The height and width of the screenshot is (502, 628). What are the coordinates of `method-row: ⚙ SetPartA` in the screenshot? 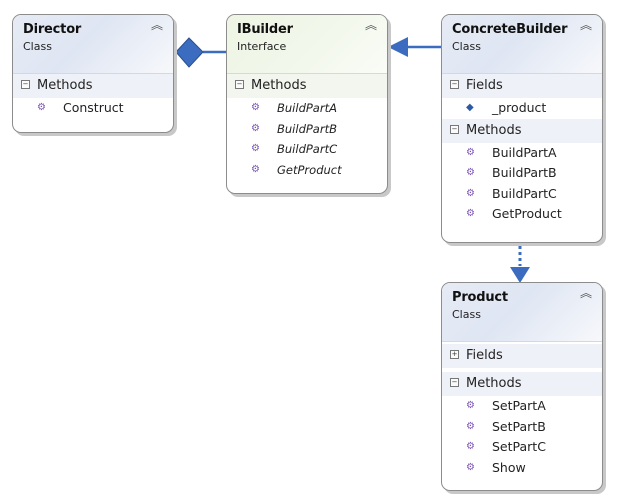 It's located at (522, 406).